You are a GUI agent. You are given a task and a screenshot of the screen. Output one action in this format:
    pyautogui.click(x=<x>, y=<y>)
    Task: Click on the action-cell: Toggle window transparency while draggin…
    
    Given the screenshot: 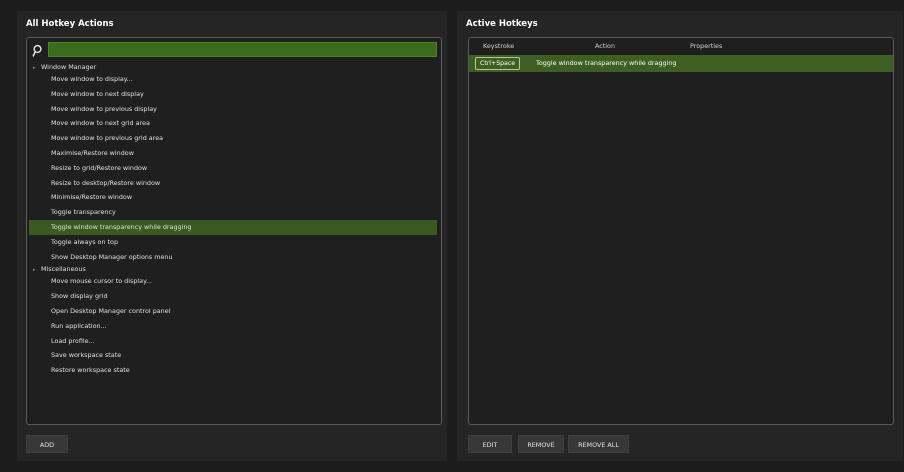 What is the action you would take?
    pyautogui.click(x=606, y=63)
    